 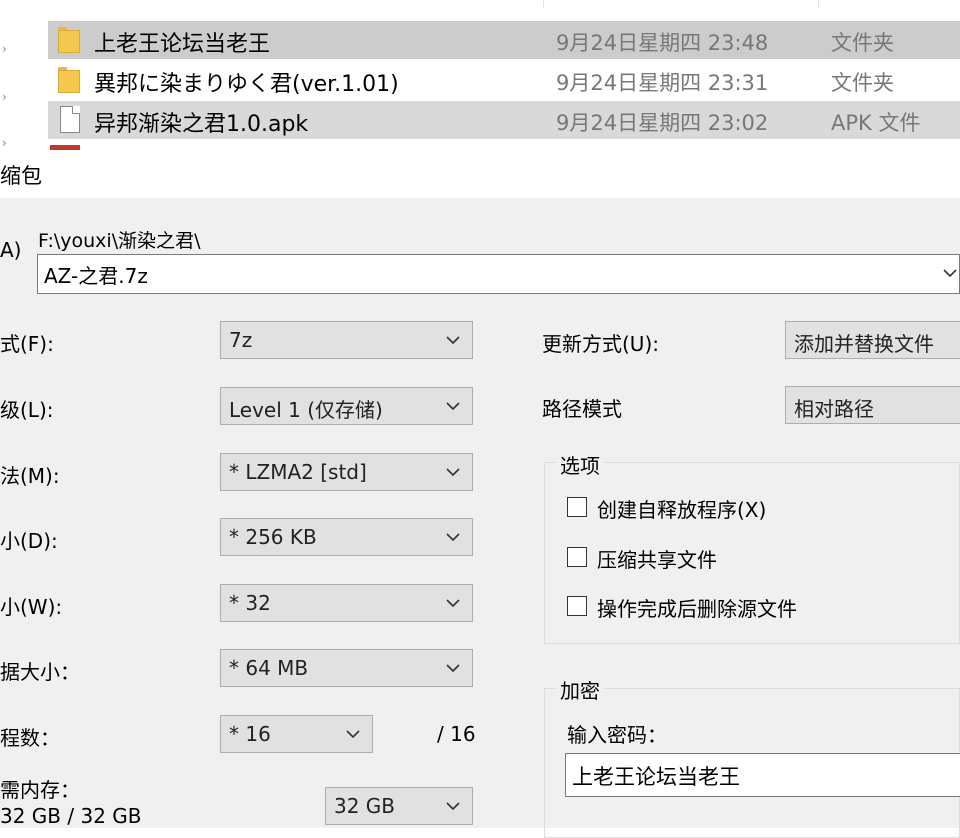 What do you see at coordinates (306, 410) in the screenshot?
I see `level-value: Level 1 (仅存储)` at bounding box center [306, 410].